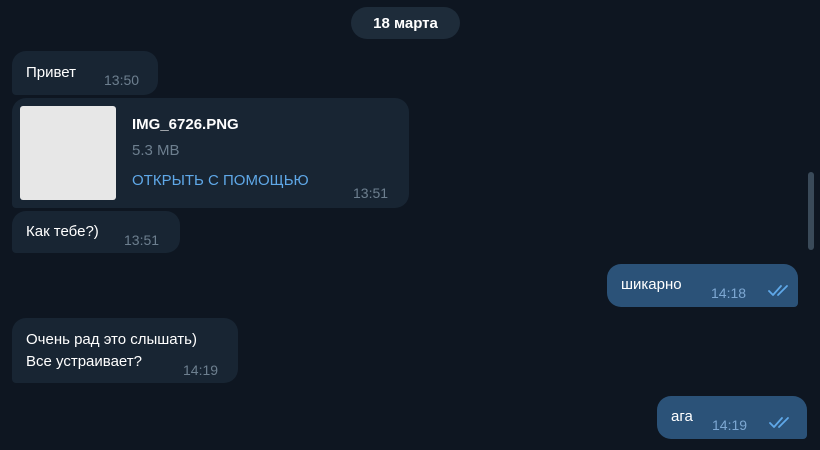  I want to click on file-size: 5.3 MB, so click(156, 150).